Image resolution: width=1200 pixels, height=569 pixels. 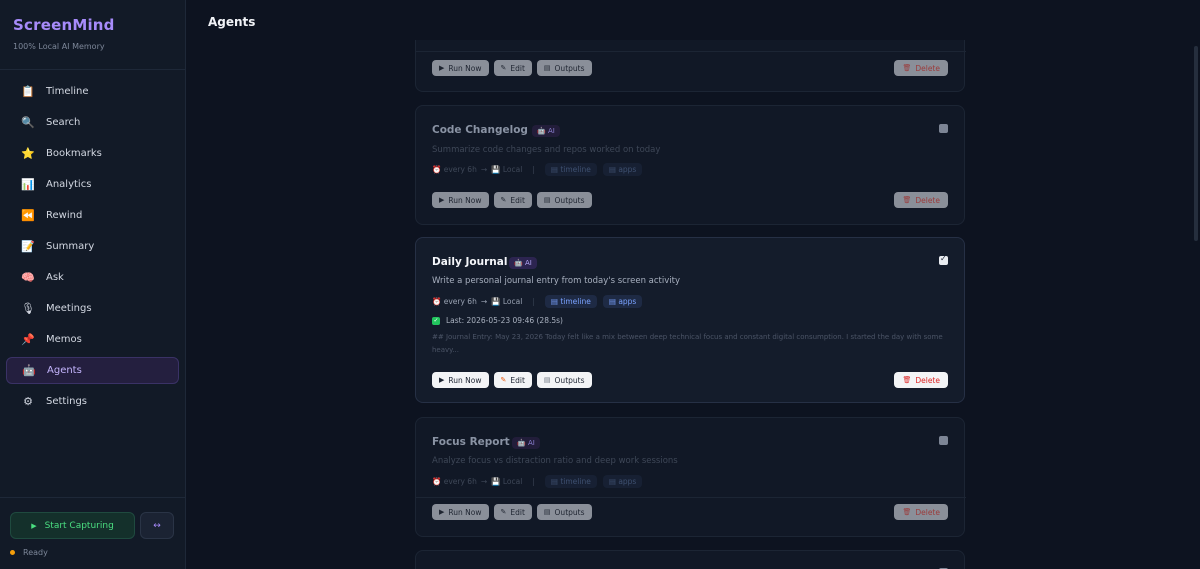 What do you see at coordinates (471, 442) in the screenshot?
I see `agent-name: Focus Report` at bounding box center [471, 442].